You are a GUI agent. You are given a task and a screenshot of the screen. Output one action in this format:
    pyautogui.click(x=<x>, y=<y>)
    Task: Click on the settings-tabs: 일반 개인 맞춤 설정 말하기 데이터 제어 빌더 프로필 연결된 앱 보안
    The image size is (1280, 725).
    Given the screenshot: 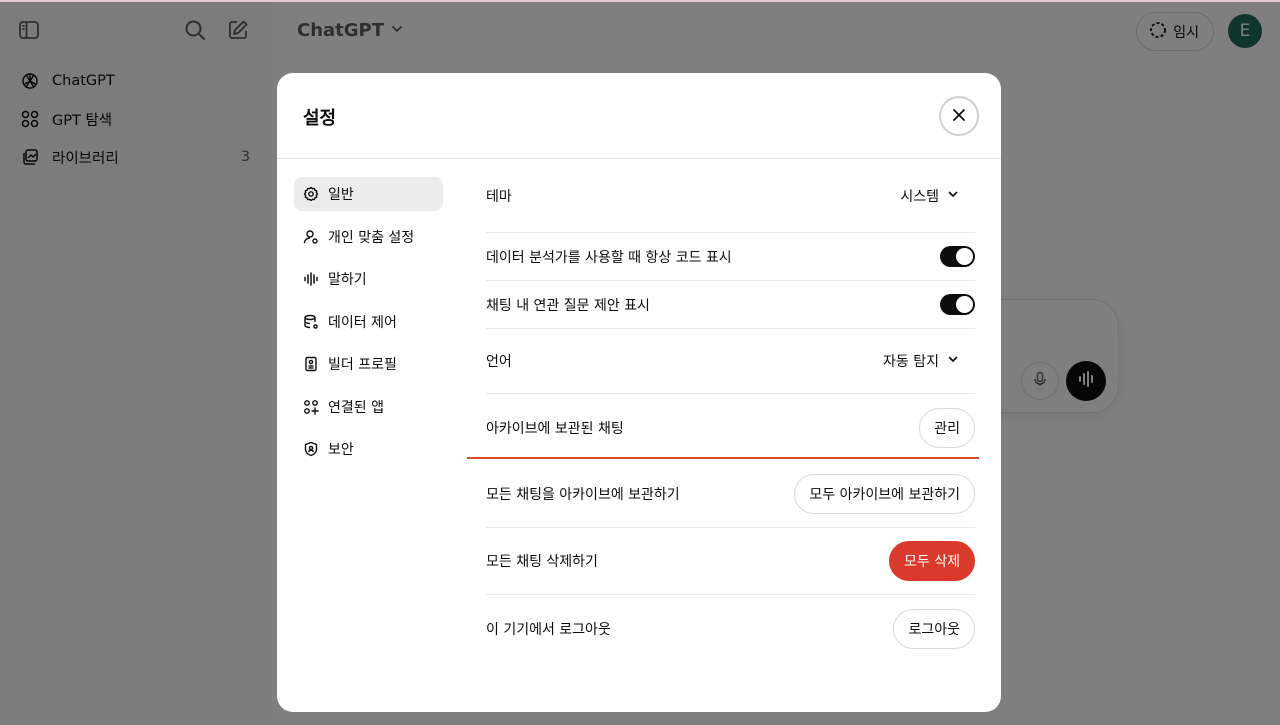 What is the action you would take?
    pyautogui.click(x=368, y=326)
    